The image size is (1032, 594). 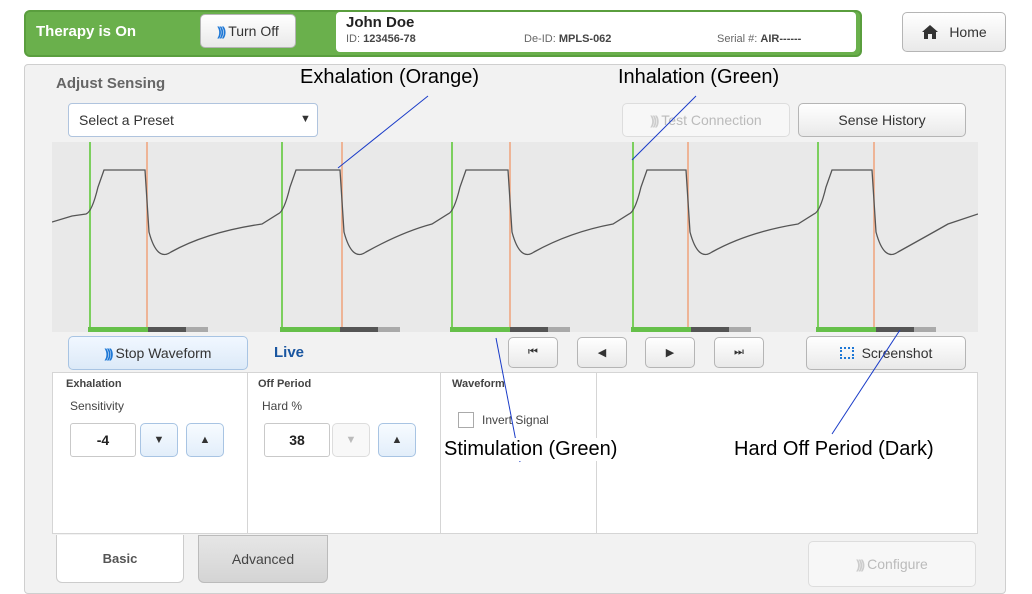 I want to click on sense-history-button: Sense History, so click(x=882, y=120).